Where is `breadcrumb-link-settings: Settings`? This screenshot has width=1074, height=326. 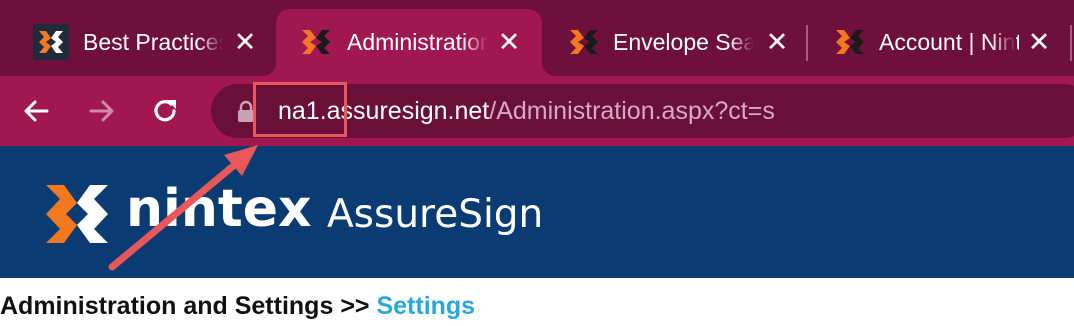 breadcrumb-link-settings: Settings is located at coordinates (425, 306).